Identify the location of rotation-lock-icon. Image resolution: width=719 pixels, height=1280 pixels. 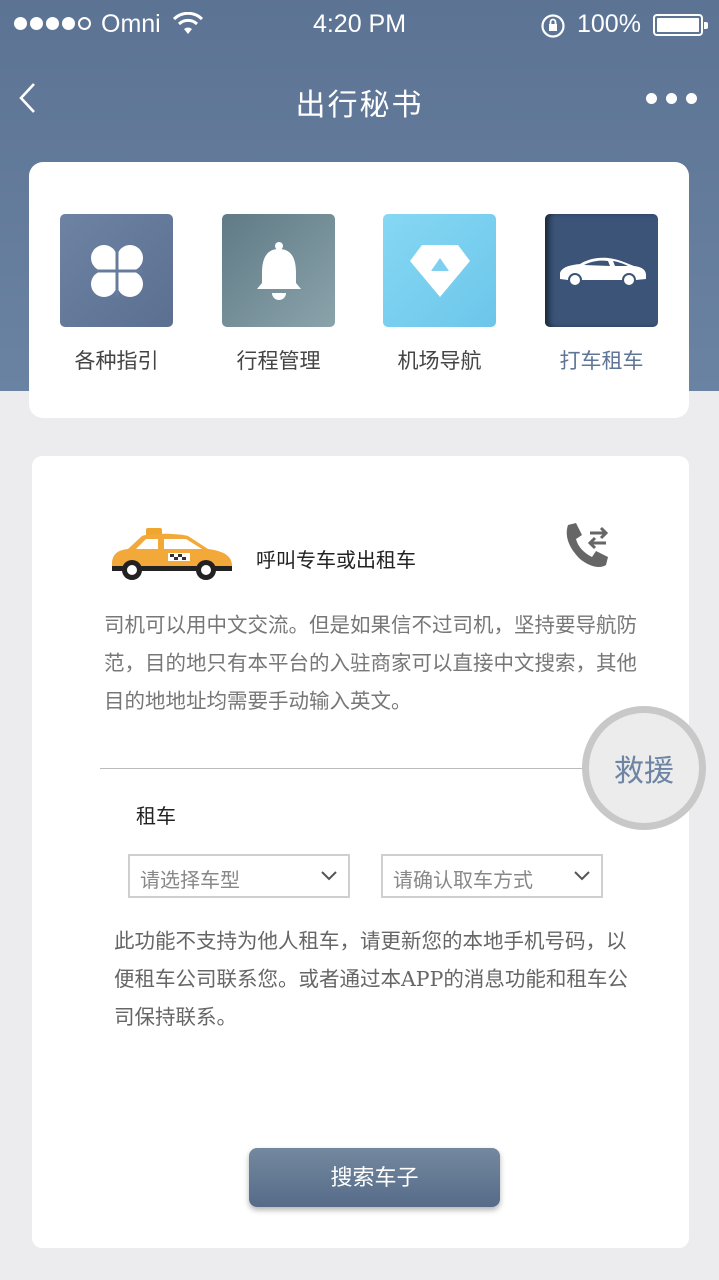
(553, 26).